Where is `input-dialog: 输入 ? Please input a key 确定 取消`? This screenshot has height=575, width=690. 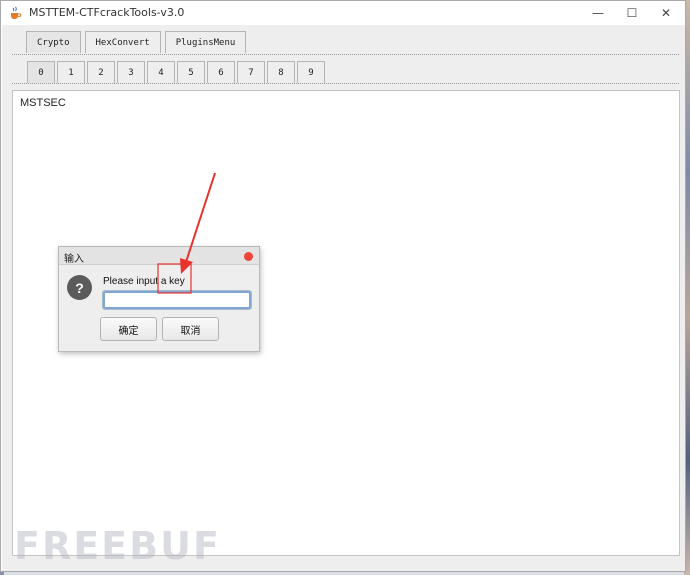
input-dialog: 输入 ? Please input a key 确定 取消 is located at coordinates (159, 299).